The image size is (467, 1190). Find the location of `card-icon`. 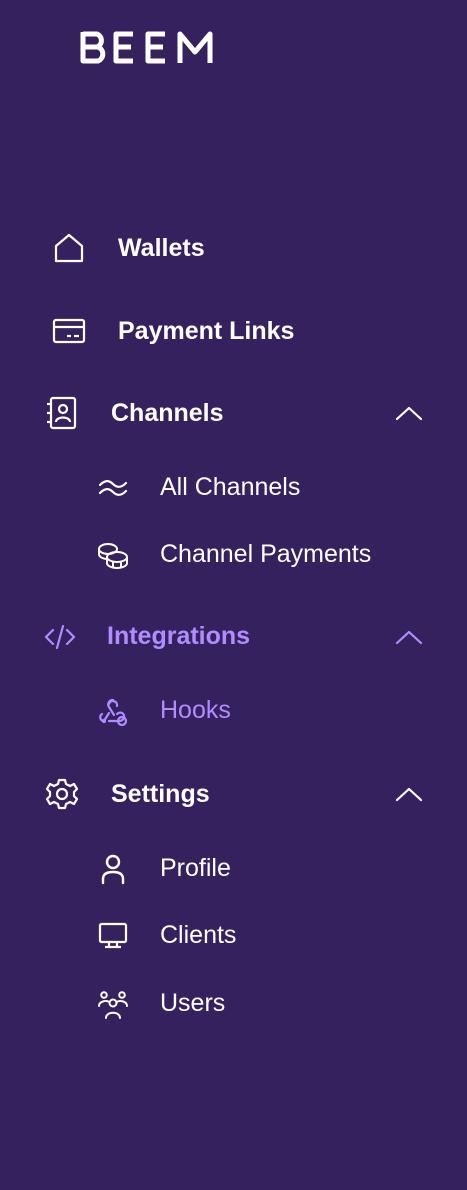

card-icon is located at coordinates (69, 331).